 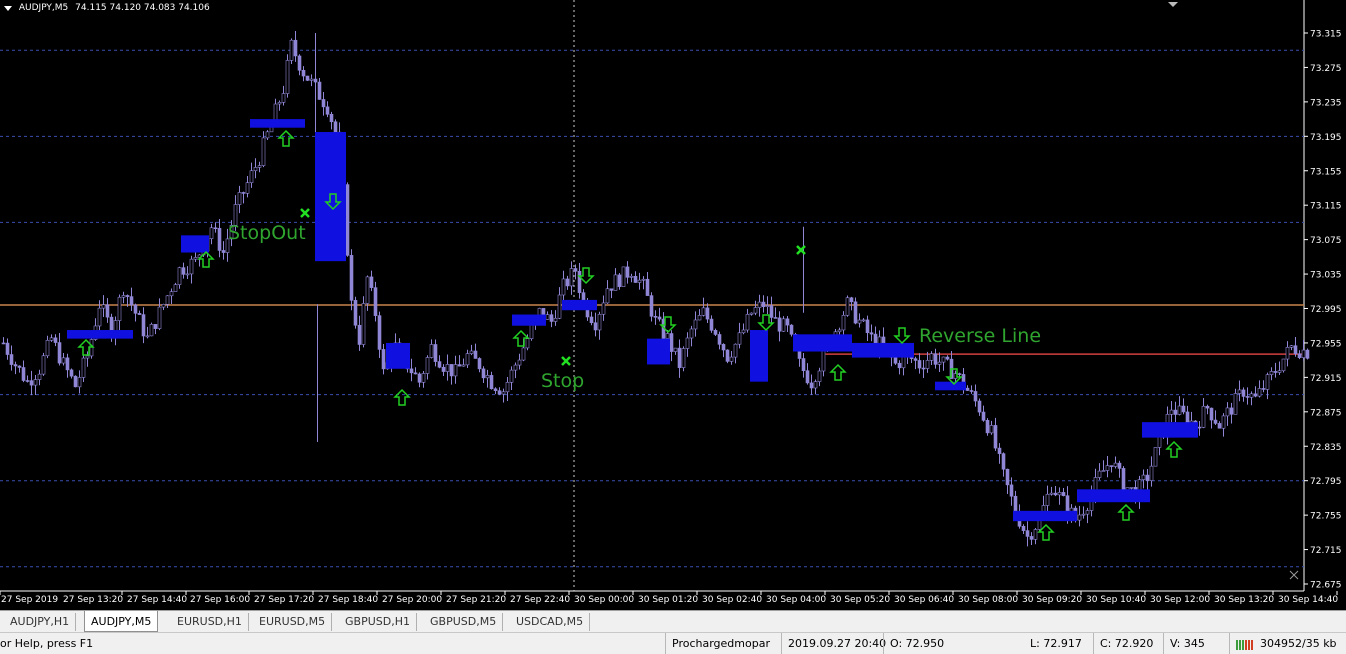 I want to click on price-tick-label: 72.835, so click(x=1326, y=448).